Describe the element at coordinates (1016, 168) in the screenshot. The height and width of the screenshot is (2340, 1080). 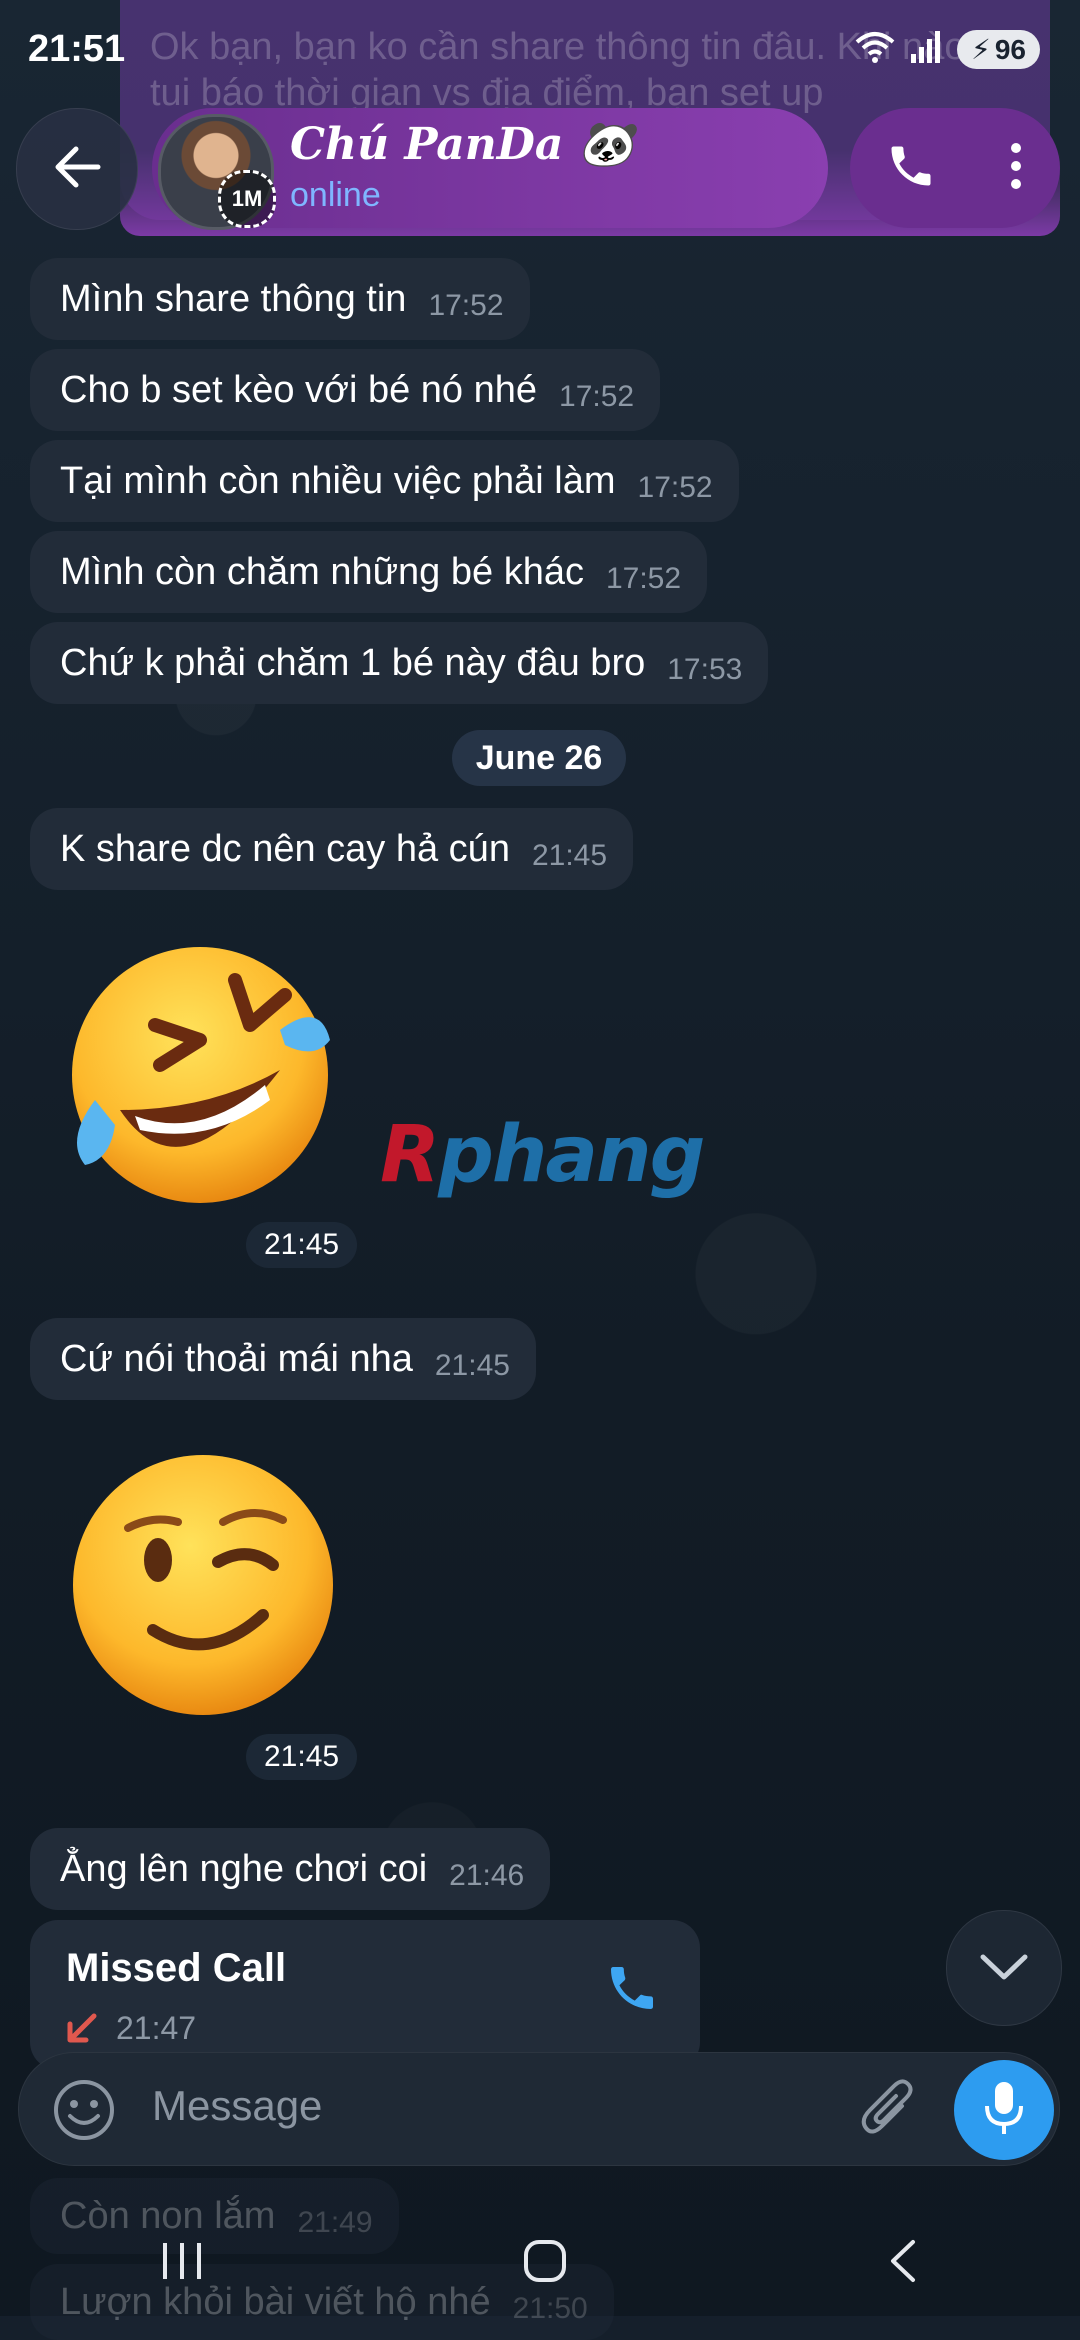
I see `more-options-button` at that location.